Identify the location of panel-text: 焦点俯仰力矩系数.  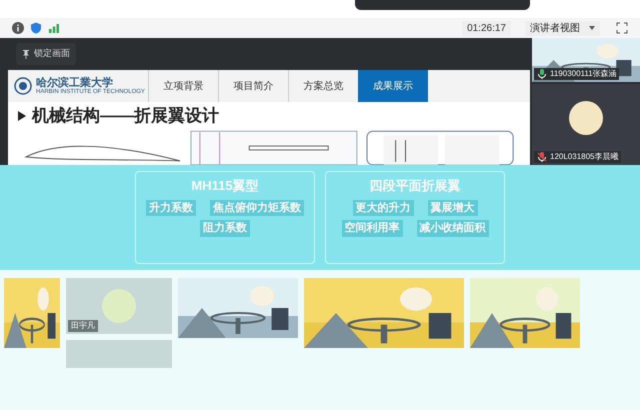
(257, 208).